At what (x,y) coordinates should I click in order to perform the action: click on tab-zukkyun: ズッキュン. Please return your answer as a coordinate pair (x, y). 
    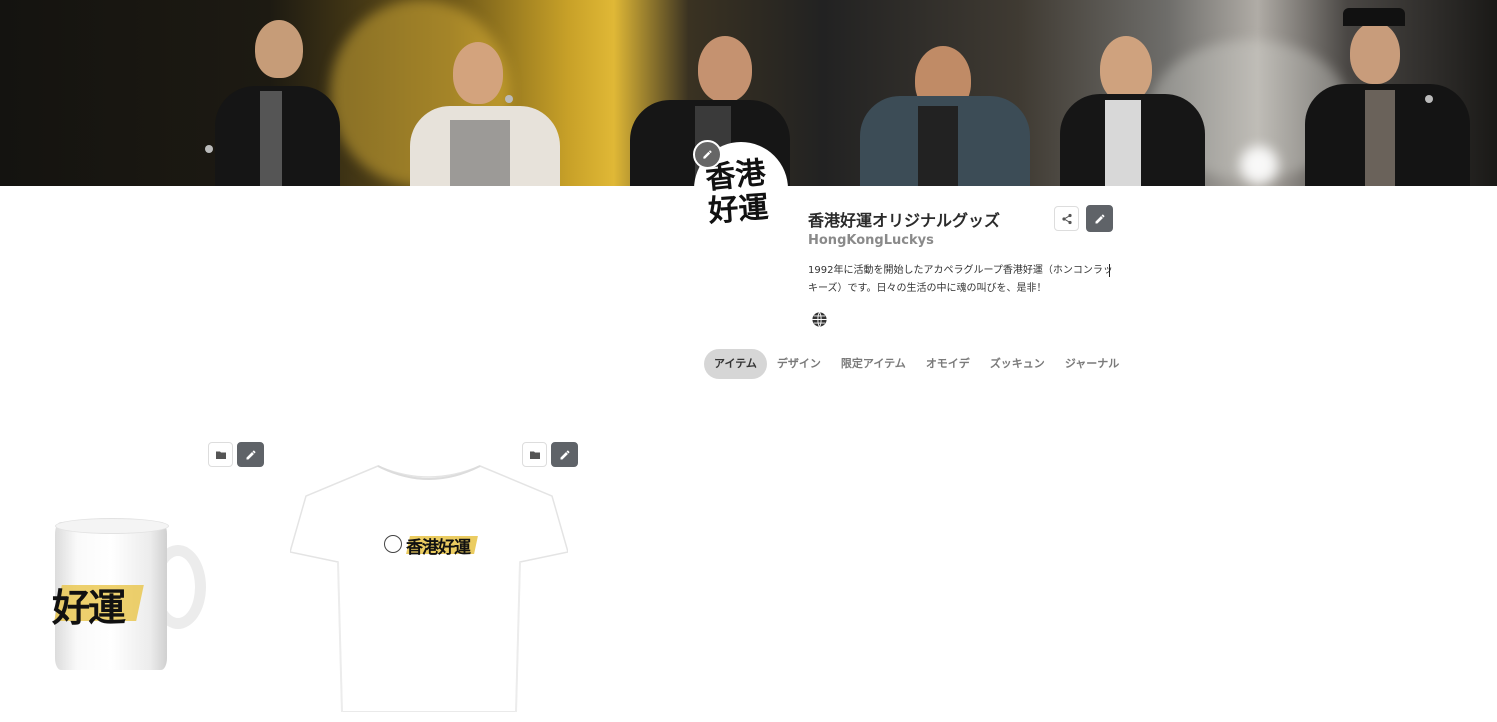
    Looking at the image, I should click on (1017, 364).